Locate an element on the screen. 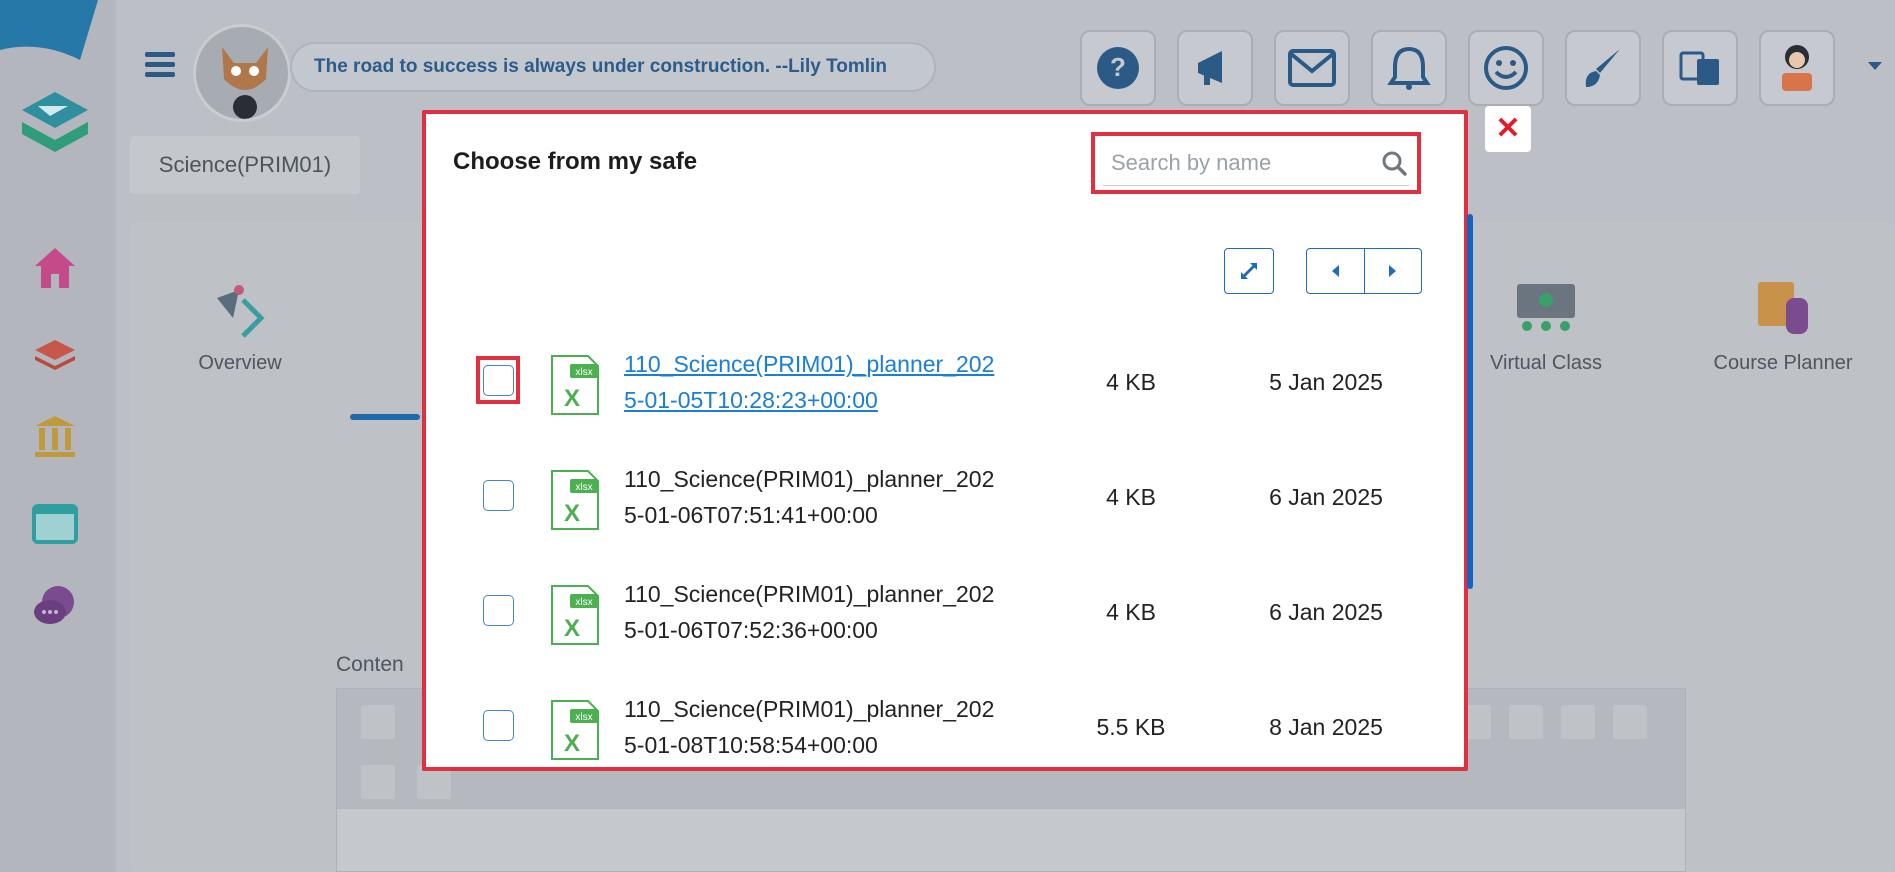  active-tab-indicator is located at coordinates (385, 417).